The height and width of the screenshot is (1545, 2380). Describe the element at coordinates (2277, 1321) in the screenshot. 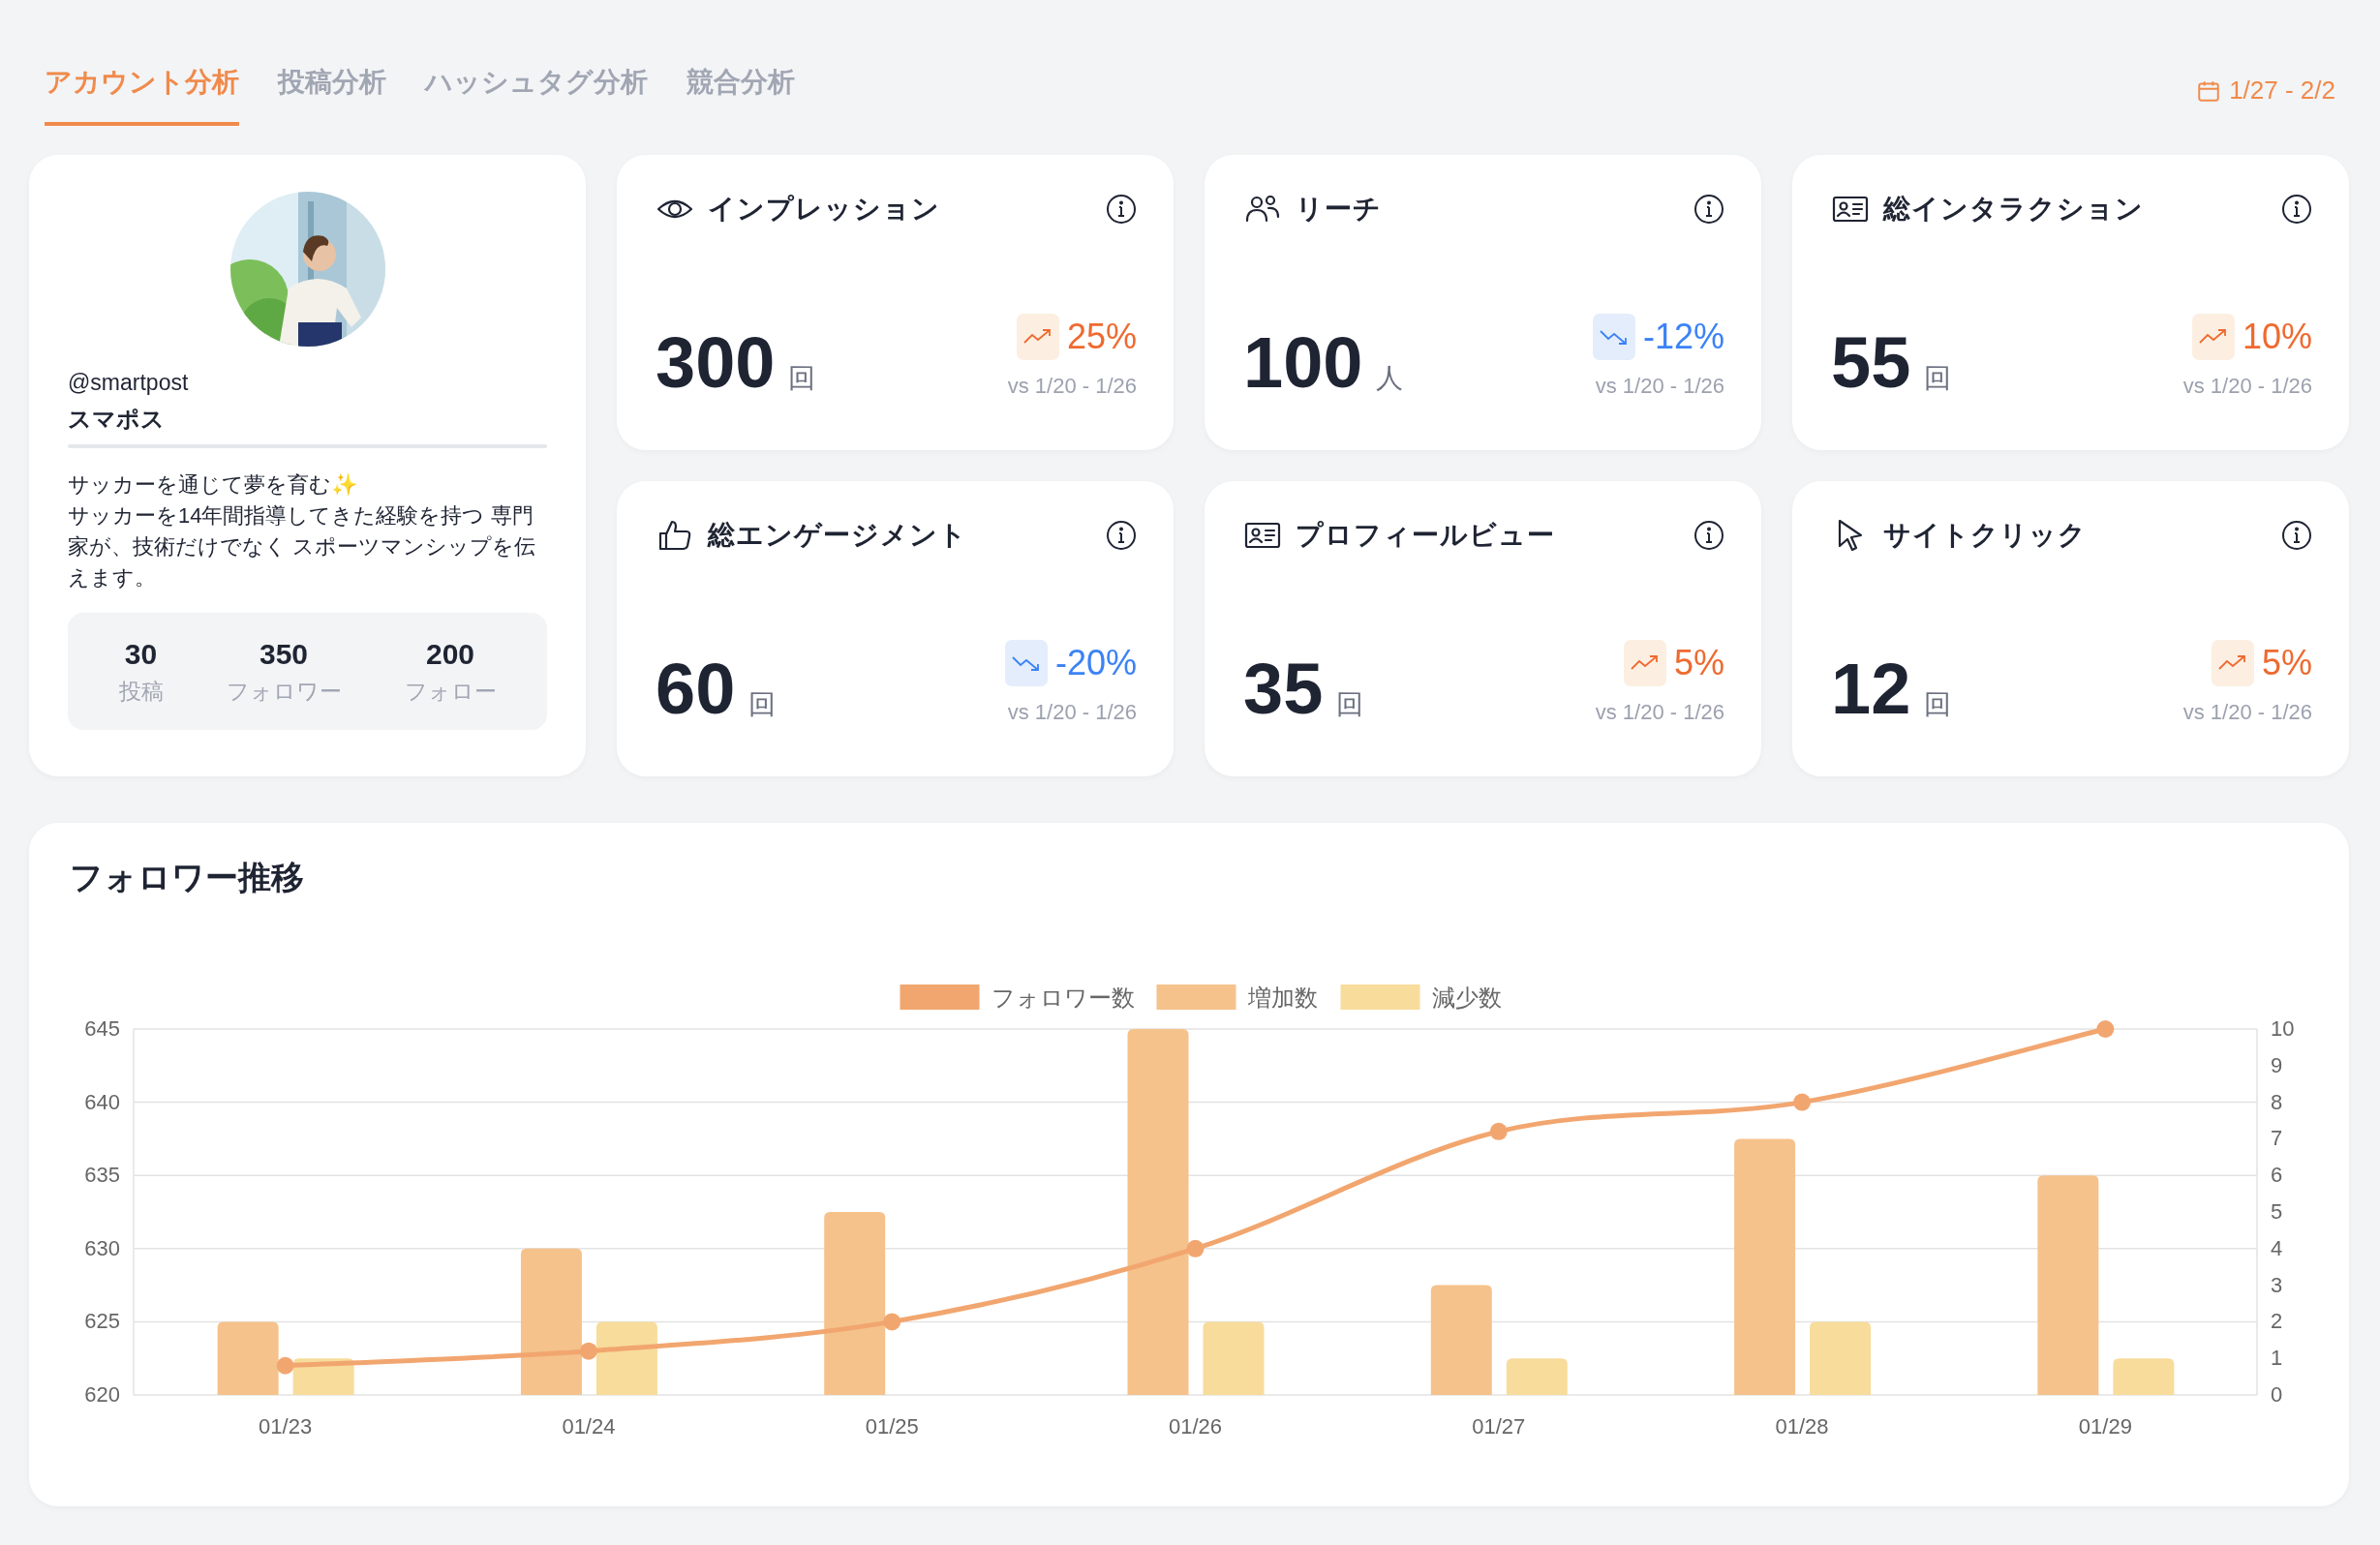

I see `axis-tick-label: 2` at that location.